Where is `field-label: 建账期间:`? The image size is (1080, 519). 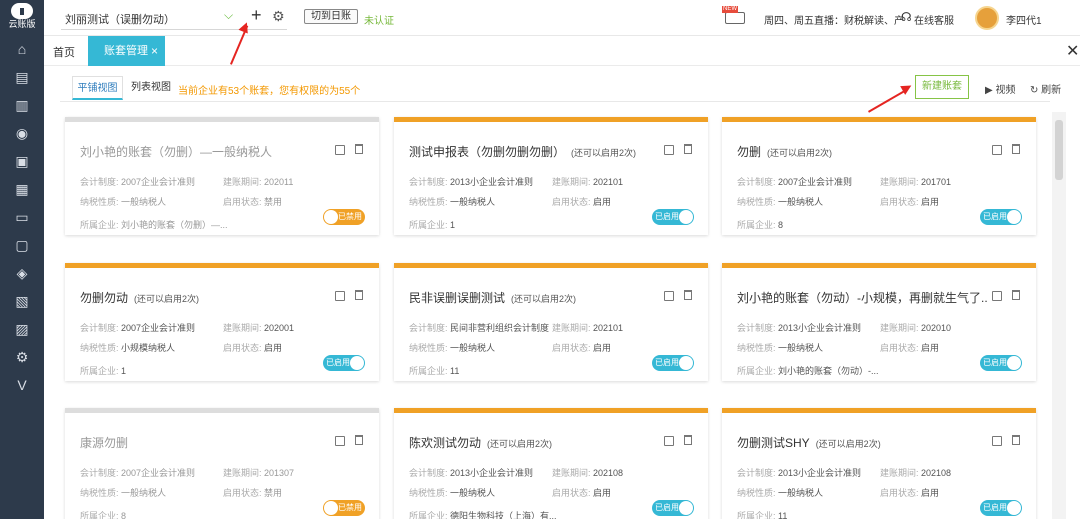 field-label: 建账期间: is located at coordinates (899, 182).